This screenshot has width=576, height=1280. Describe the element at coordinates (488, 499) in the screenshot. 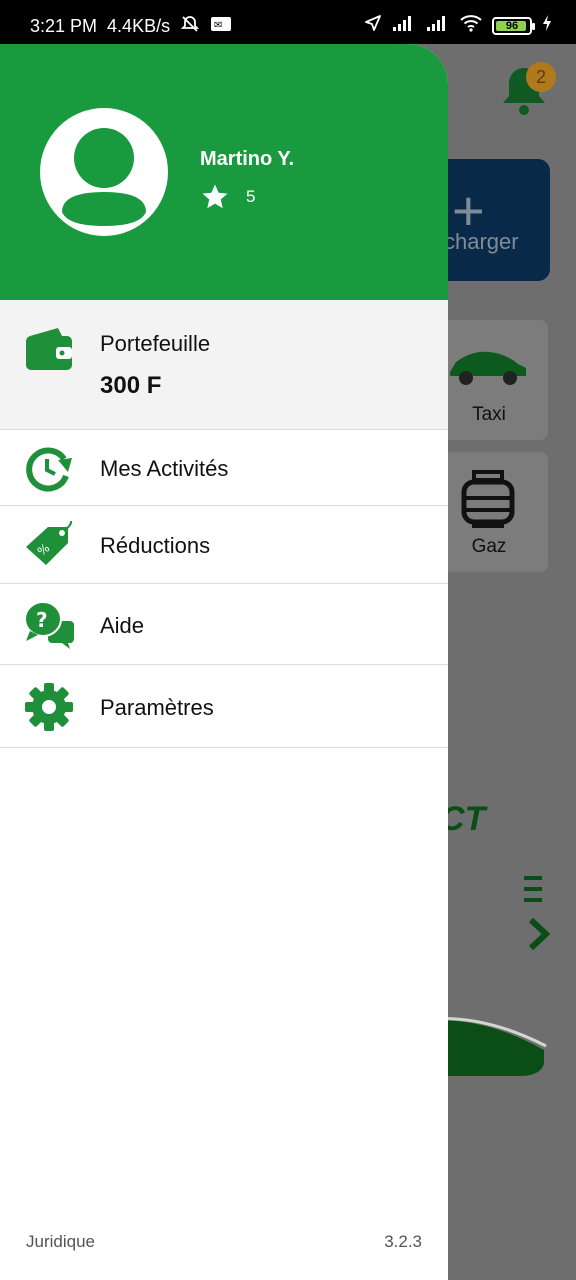

I see `gas-cylinder-icon` at that location.